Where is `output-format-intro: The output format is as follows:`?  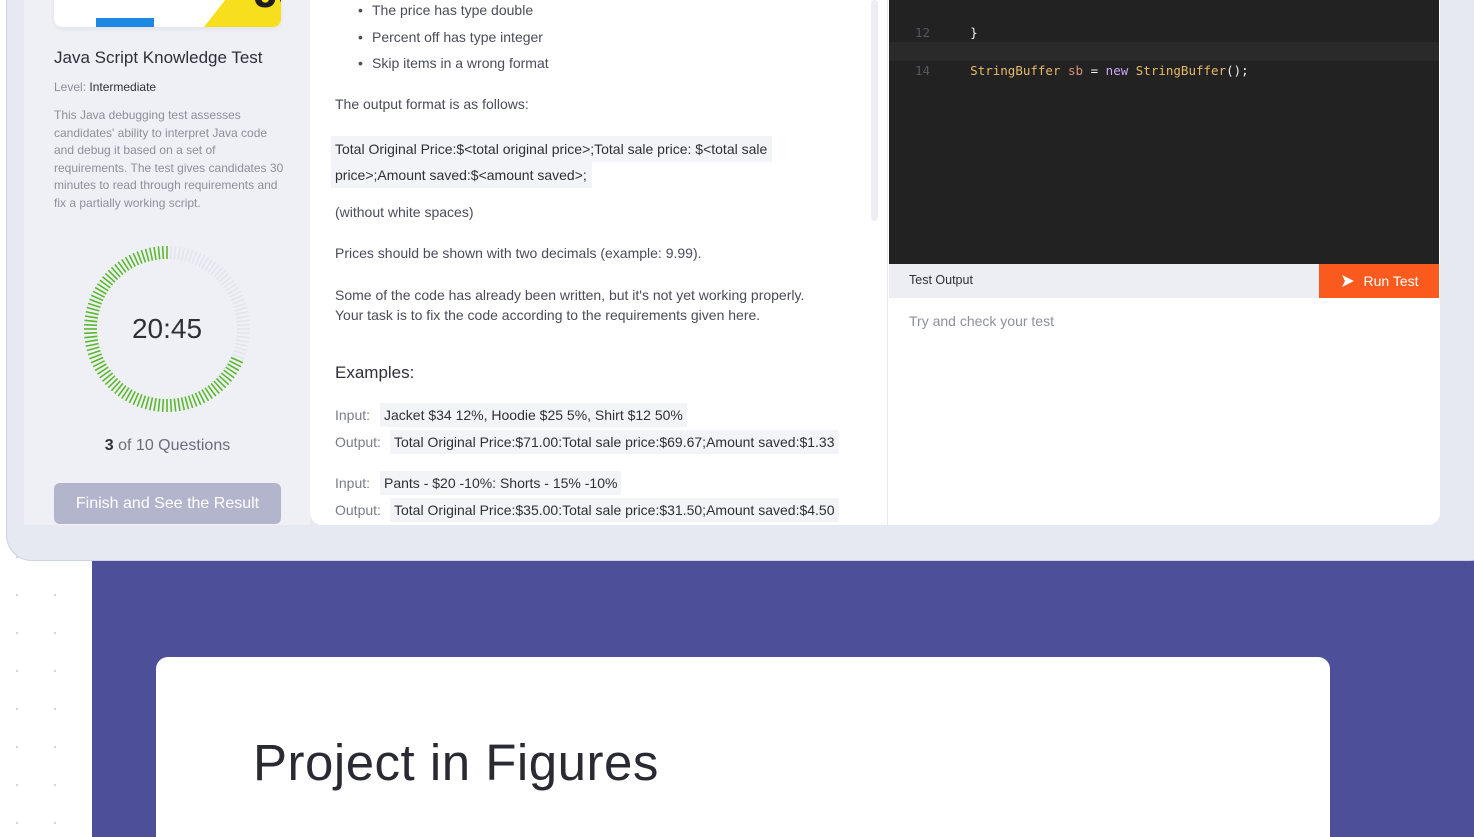
output-format-intro: The output format is as follows: is located at coordinates (432, 104).